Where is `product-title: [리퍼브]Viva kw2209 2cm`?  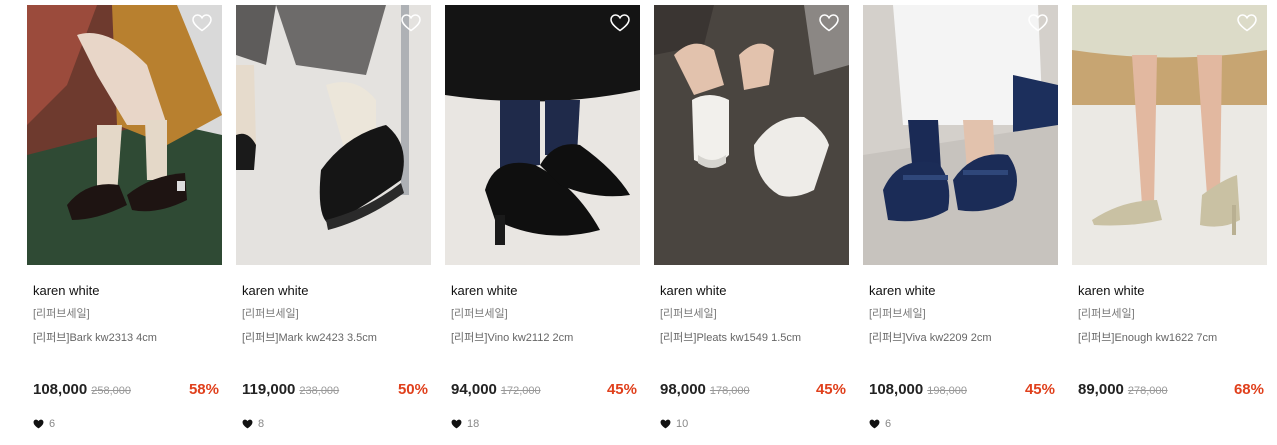
product-title: [리퍼브]Viva kw2209 2cm is located at coordinates (960, 338).